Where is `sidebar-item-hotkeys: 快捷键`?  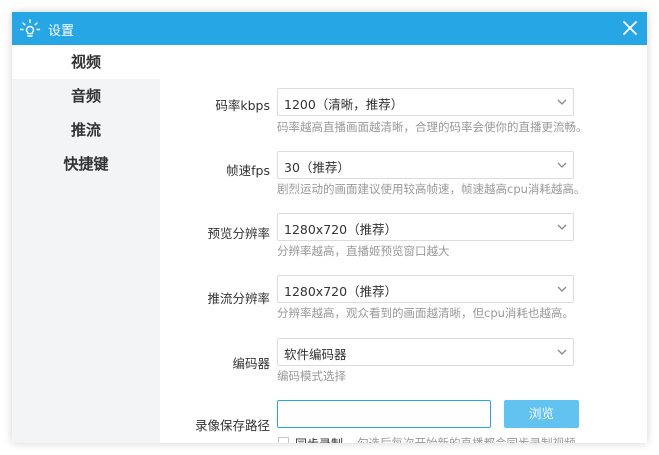 sidebar-item-hotkeys: 快捷键 is located at coordinates (86, 164).